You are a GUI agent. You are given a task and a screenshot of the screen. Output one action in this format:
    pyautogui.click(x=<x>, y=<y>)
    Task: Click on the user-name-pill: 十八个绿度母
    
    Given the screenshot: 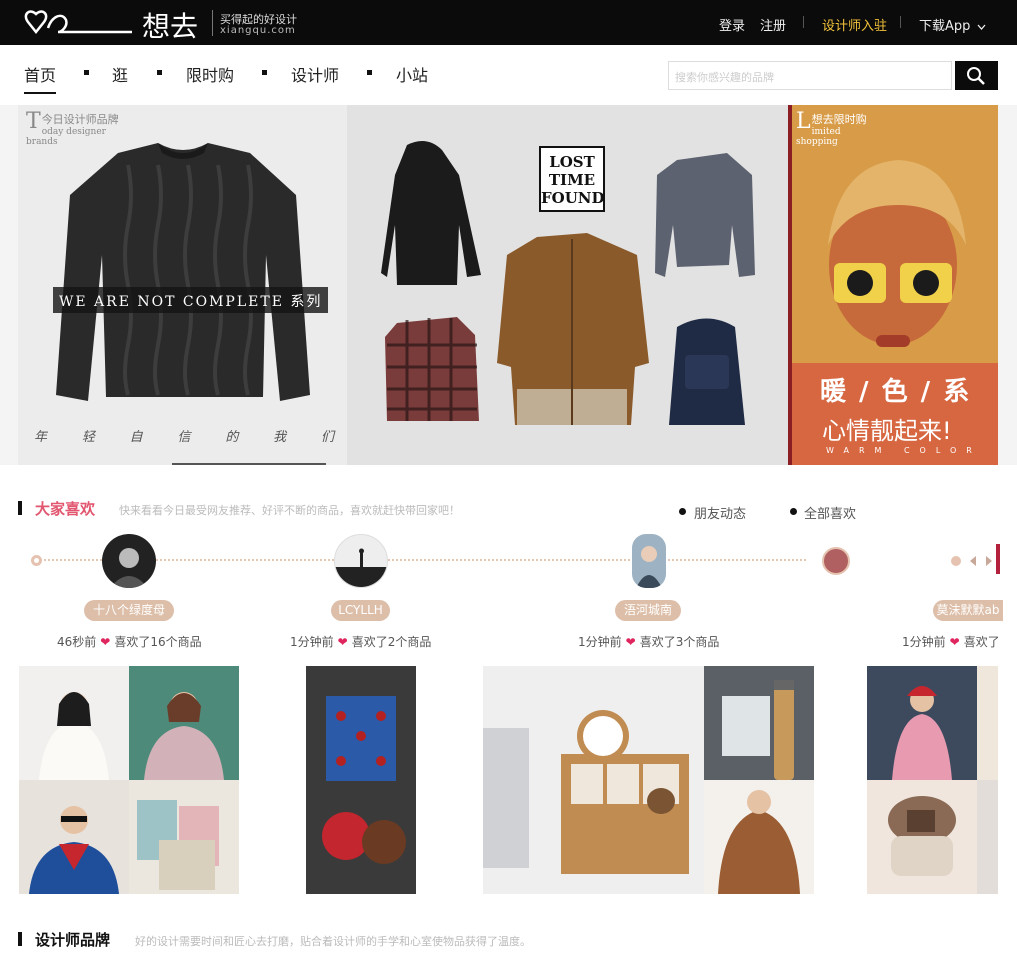 What is the action you would take?
    pyautogui.click(x=129, y=610)
    